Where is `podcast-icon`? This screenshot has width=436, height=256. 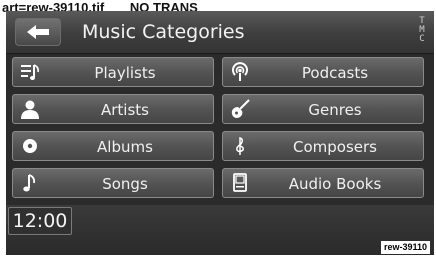
podcast-icon is located at coordinates (240, 71).